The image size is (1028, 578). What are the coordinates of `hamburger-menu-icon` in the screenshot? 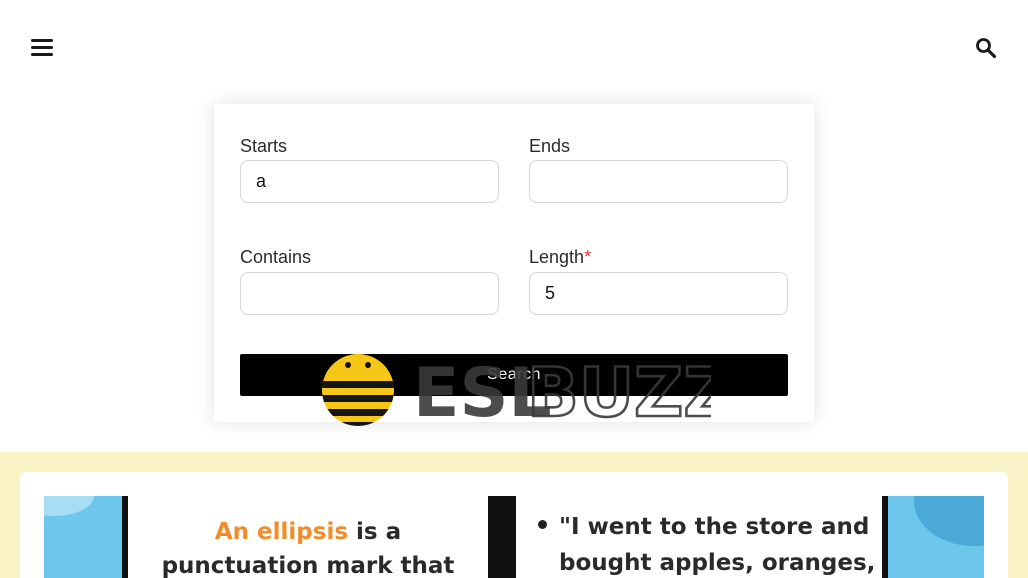 It's located at (42, 48).